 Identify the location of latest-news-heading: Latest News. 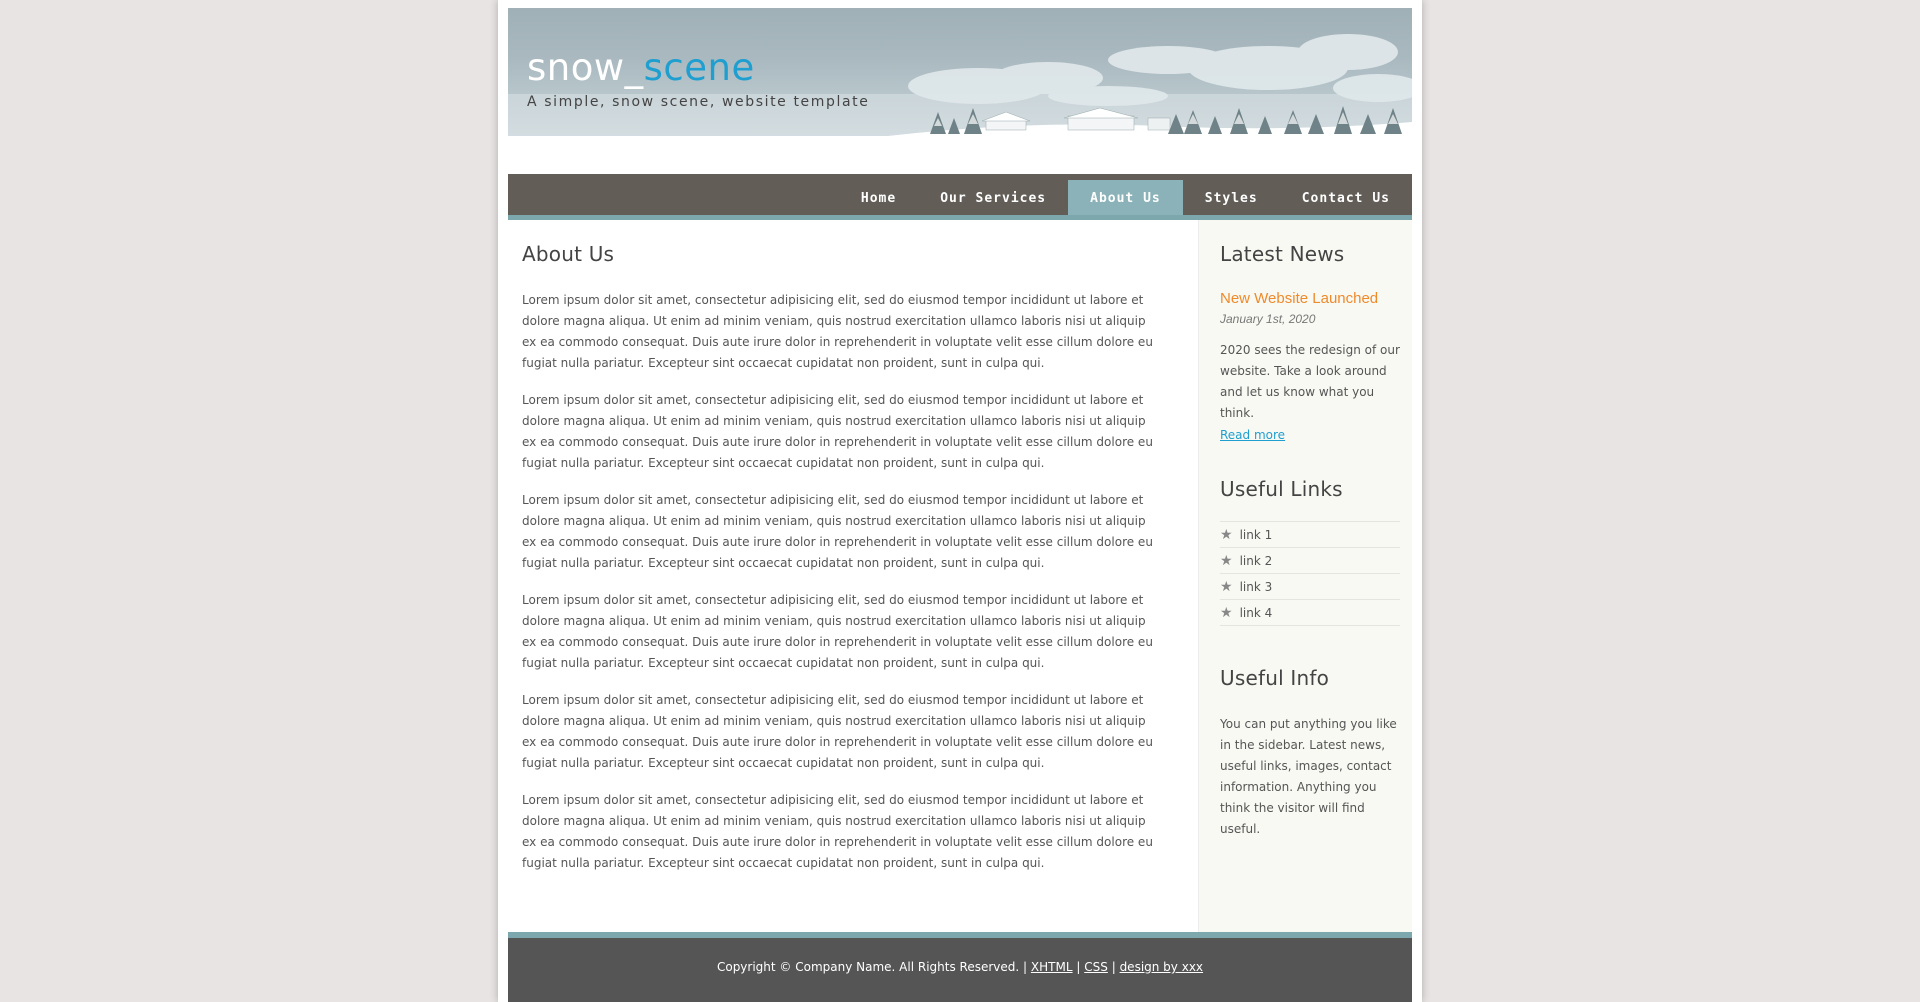
(1282, 254).